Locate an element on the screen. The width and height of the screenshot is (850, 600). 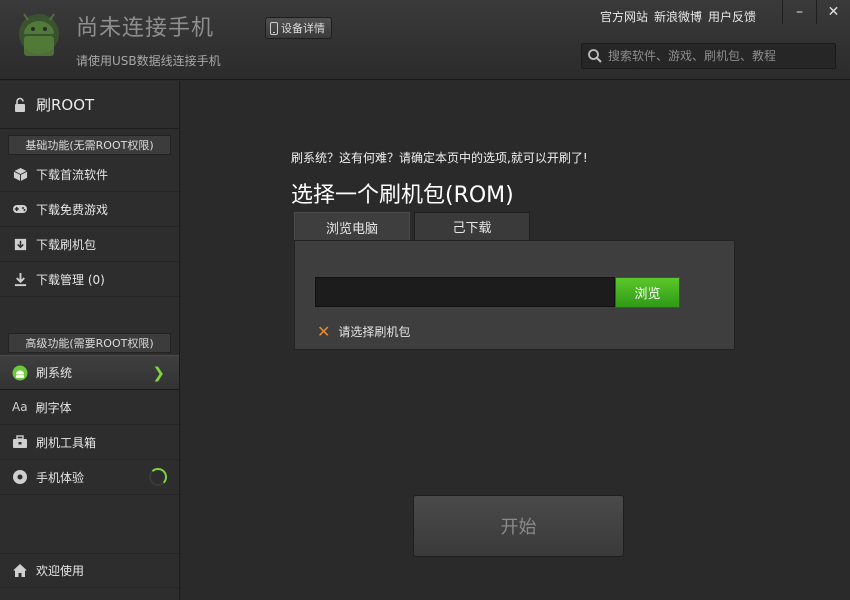
gamepad-icon is located at coordinates (20, 209).